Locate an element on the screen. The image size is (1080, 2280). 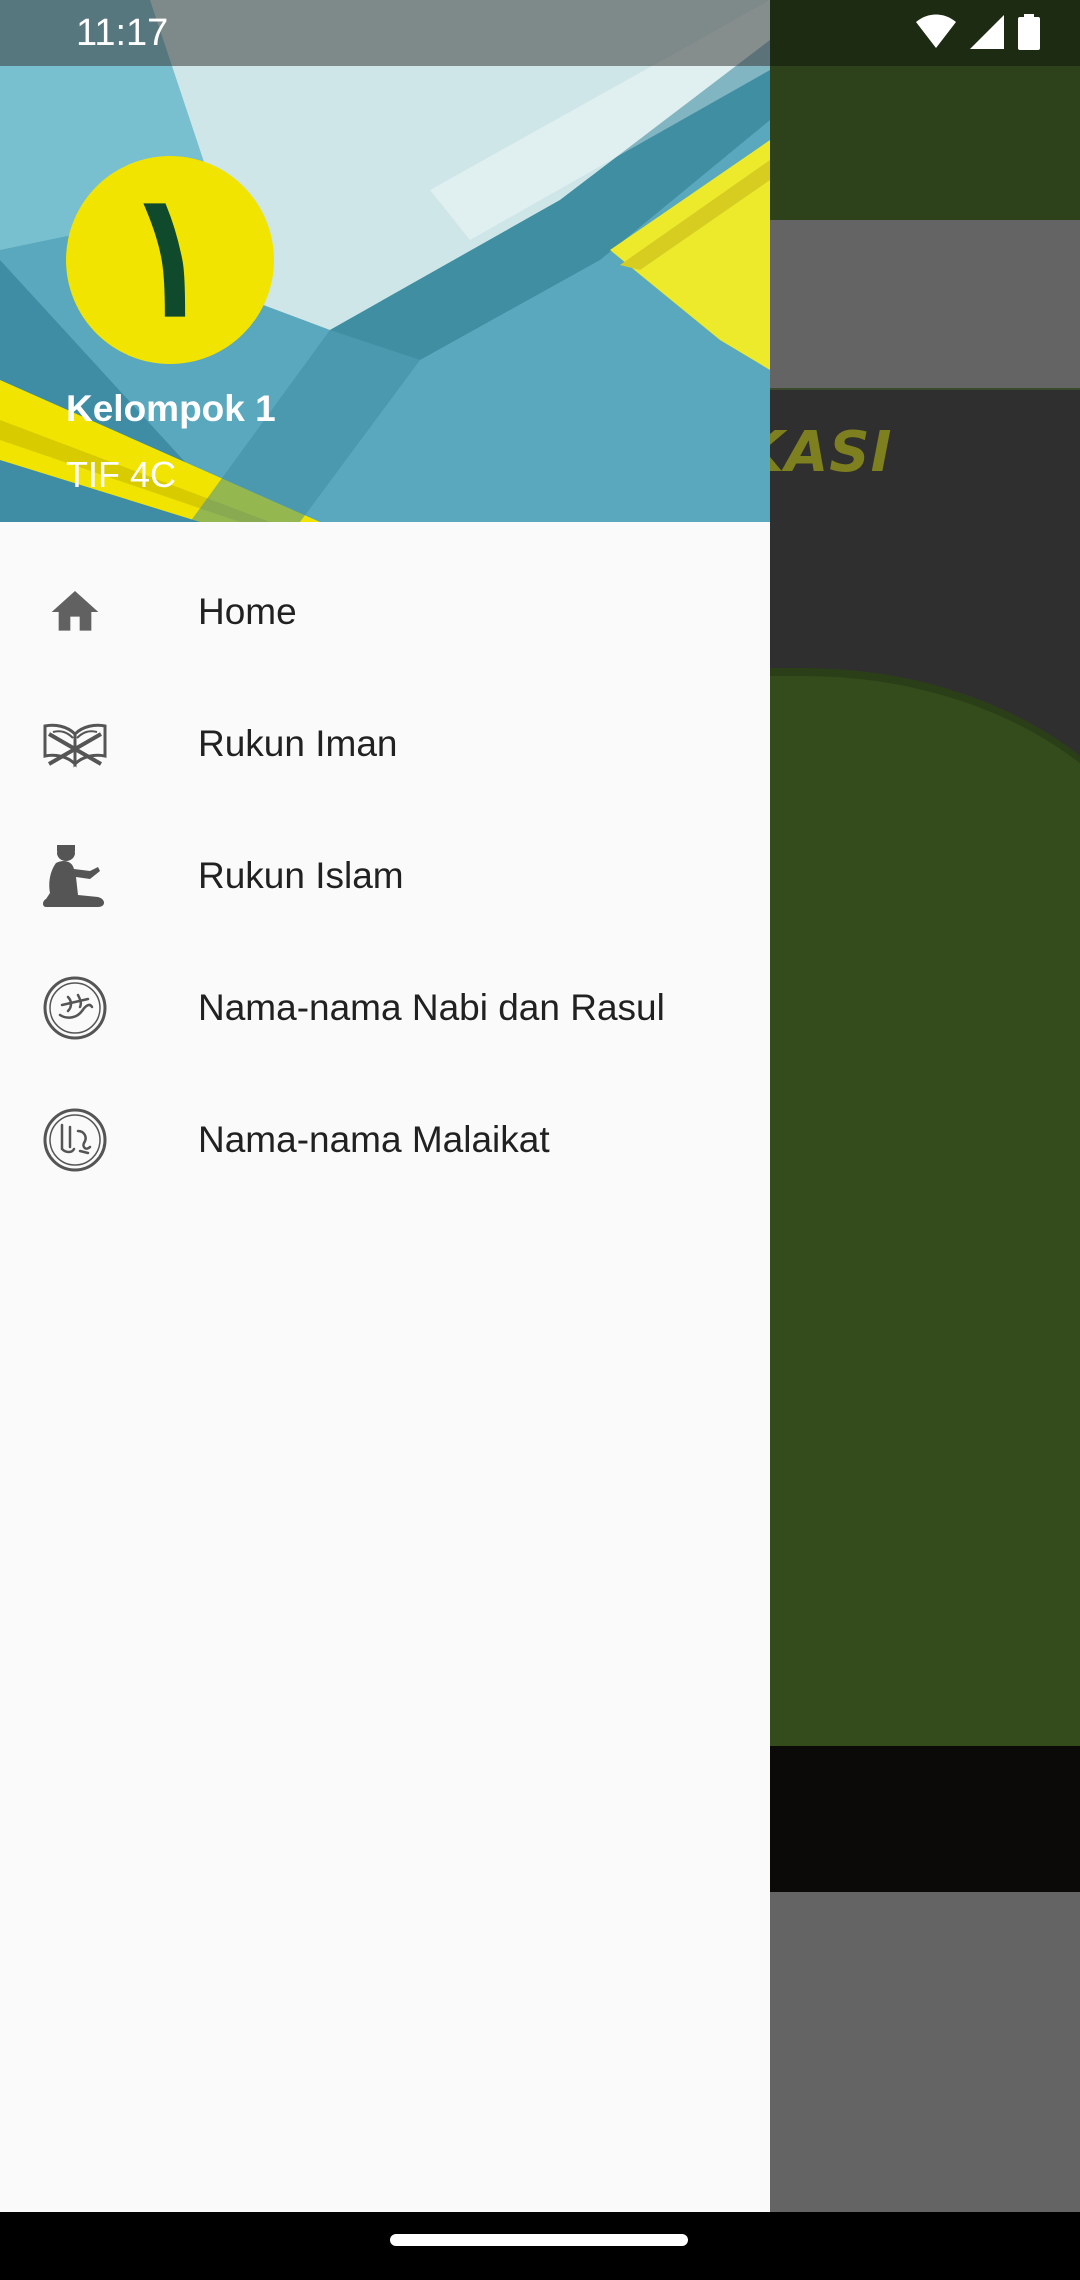
gesture-nav-bar is located at coordinates (540, 2246).